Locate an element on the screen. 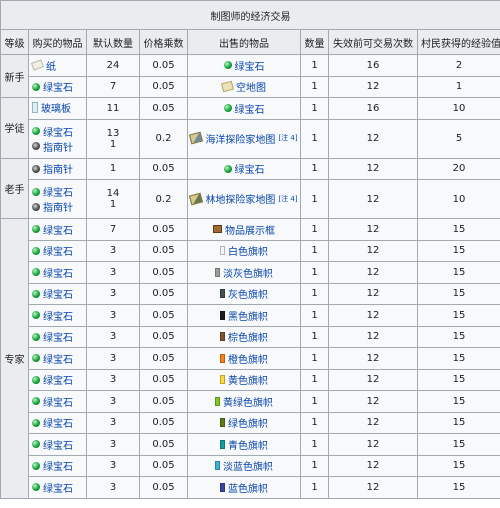  buy-item-cell: 指南针 is located at coordinates (57, 168).